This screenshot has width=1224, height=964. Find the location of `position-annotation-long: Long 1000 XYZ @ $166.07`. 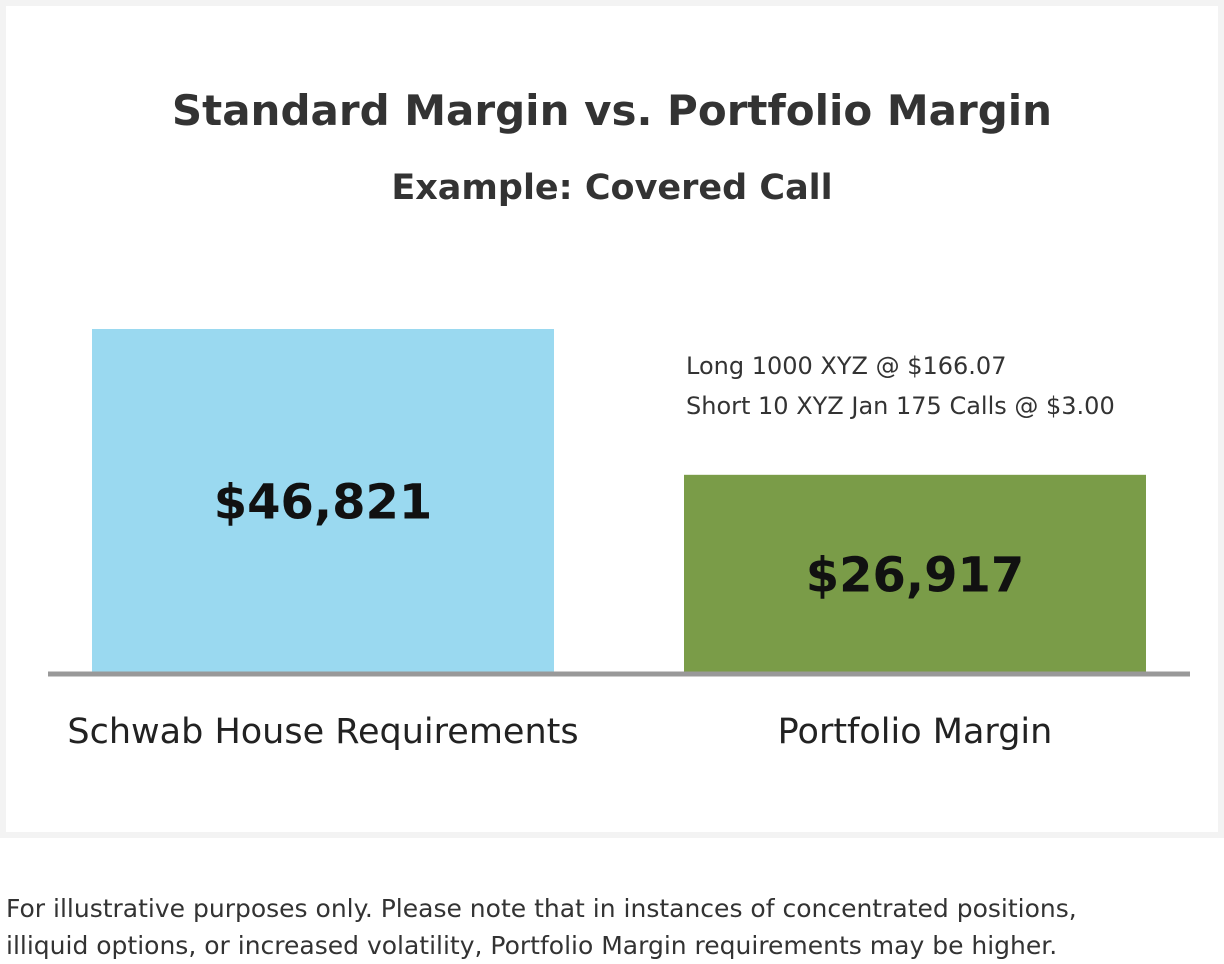

position-annotation-long: Long 1000 XYZ @ $166.07 is located at coordinates (846, 366).